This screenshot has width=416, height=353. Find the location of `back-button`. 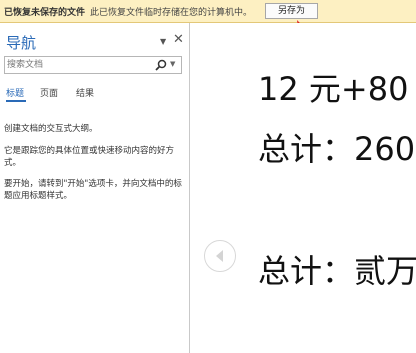

back-button is located at coordinates (220, 256).